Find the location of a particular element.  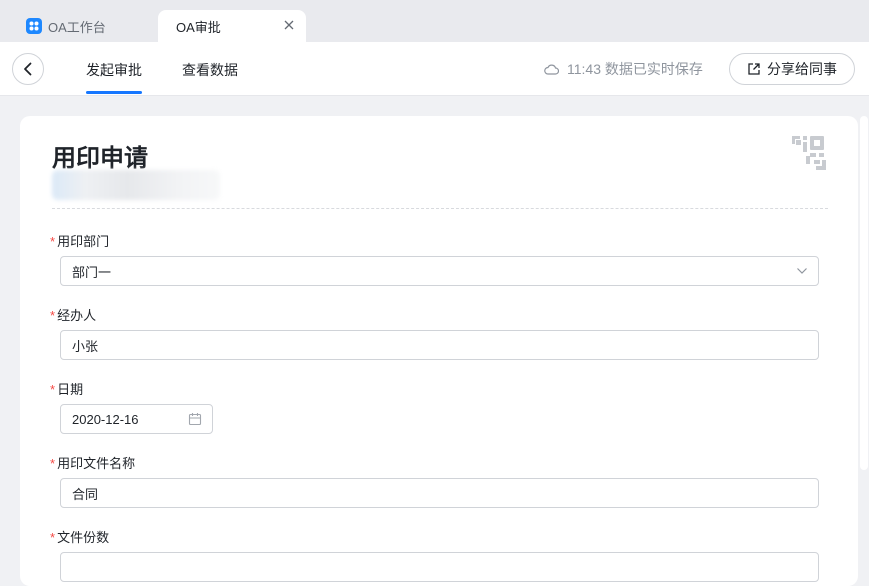

department-select: 部门一 is located at coordinates (439, 271).